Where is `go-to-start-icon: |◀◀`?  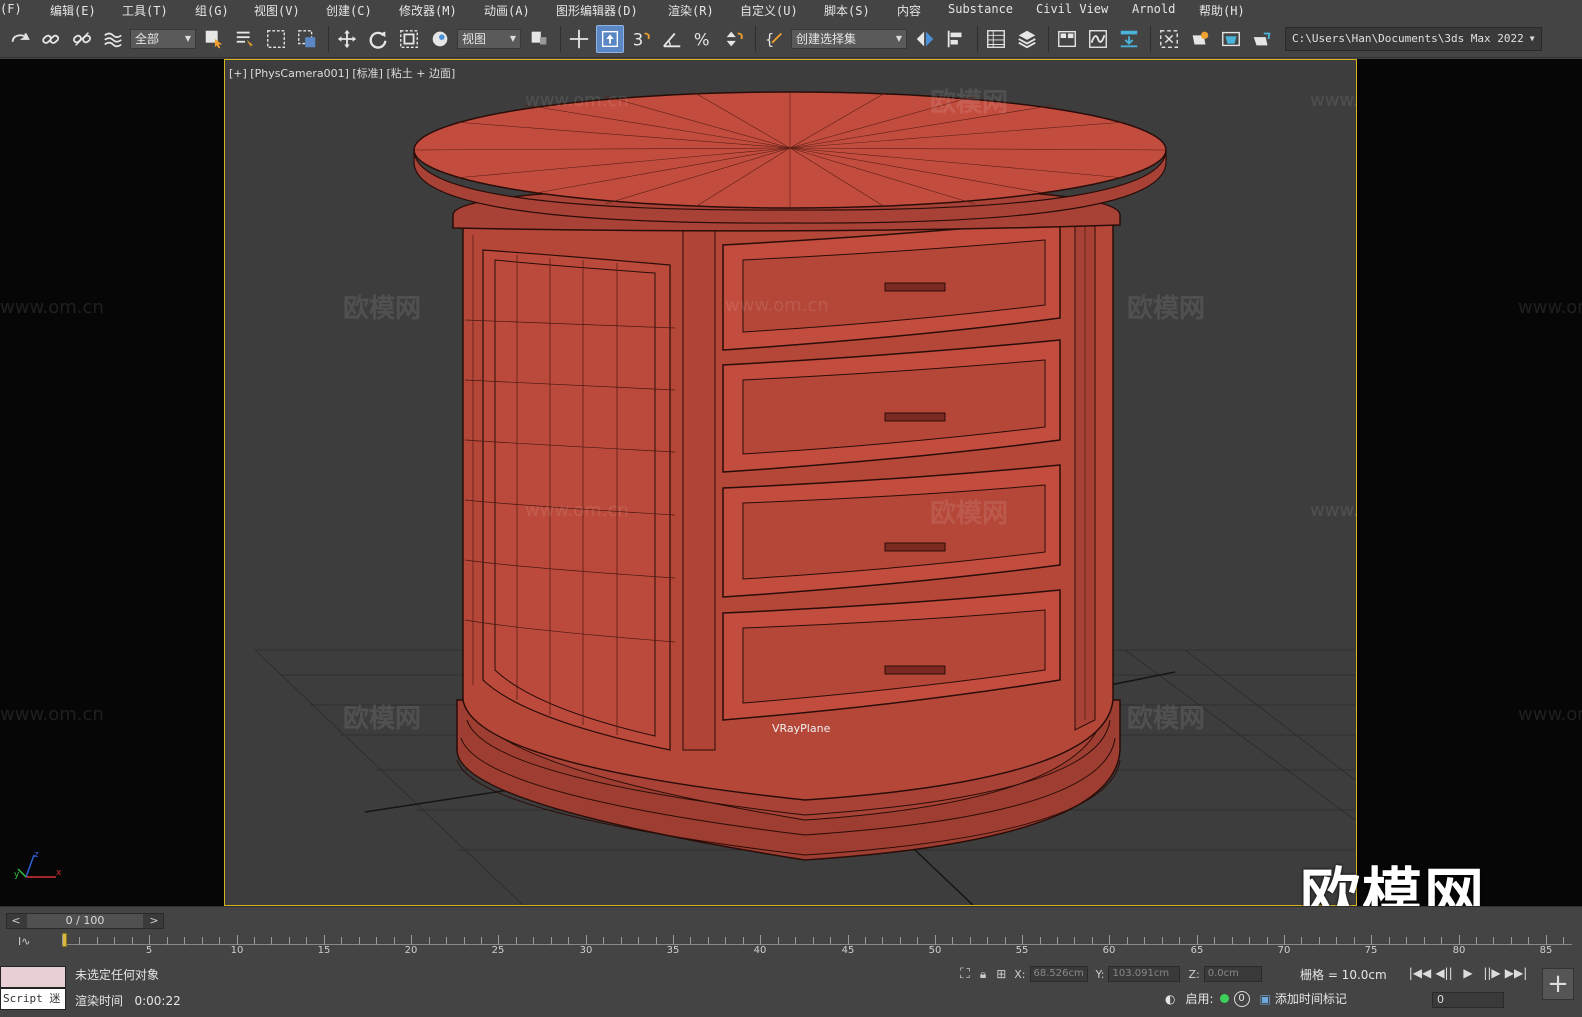
go-to-start-icon: |◀◀ is located at coordinates (1420, 973).